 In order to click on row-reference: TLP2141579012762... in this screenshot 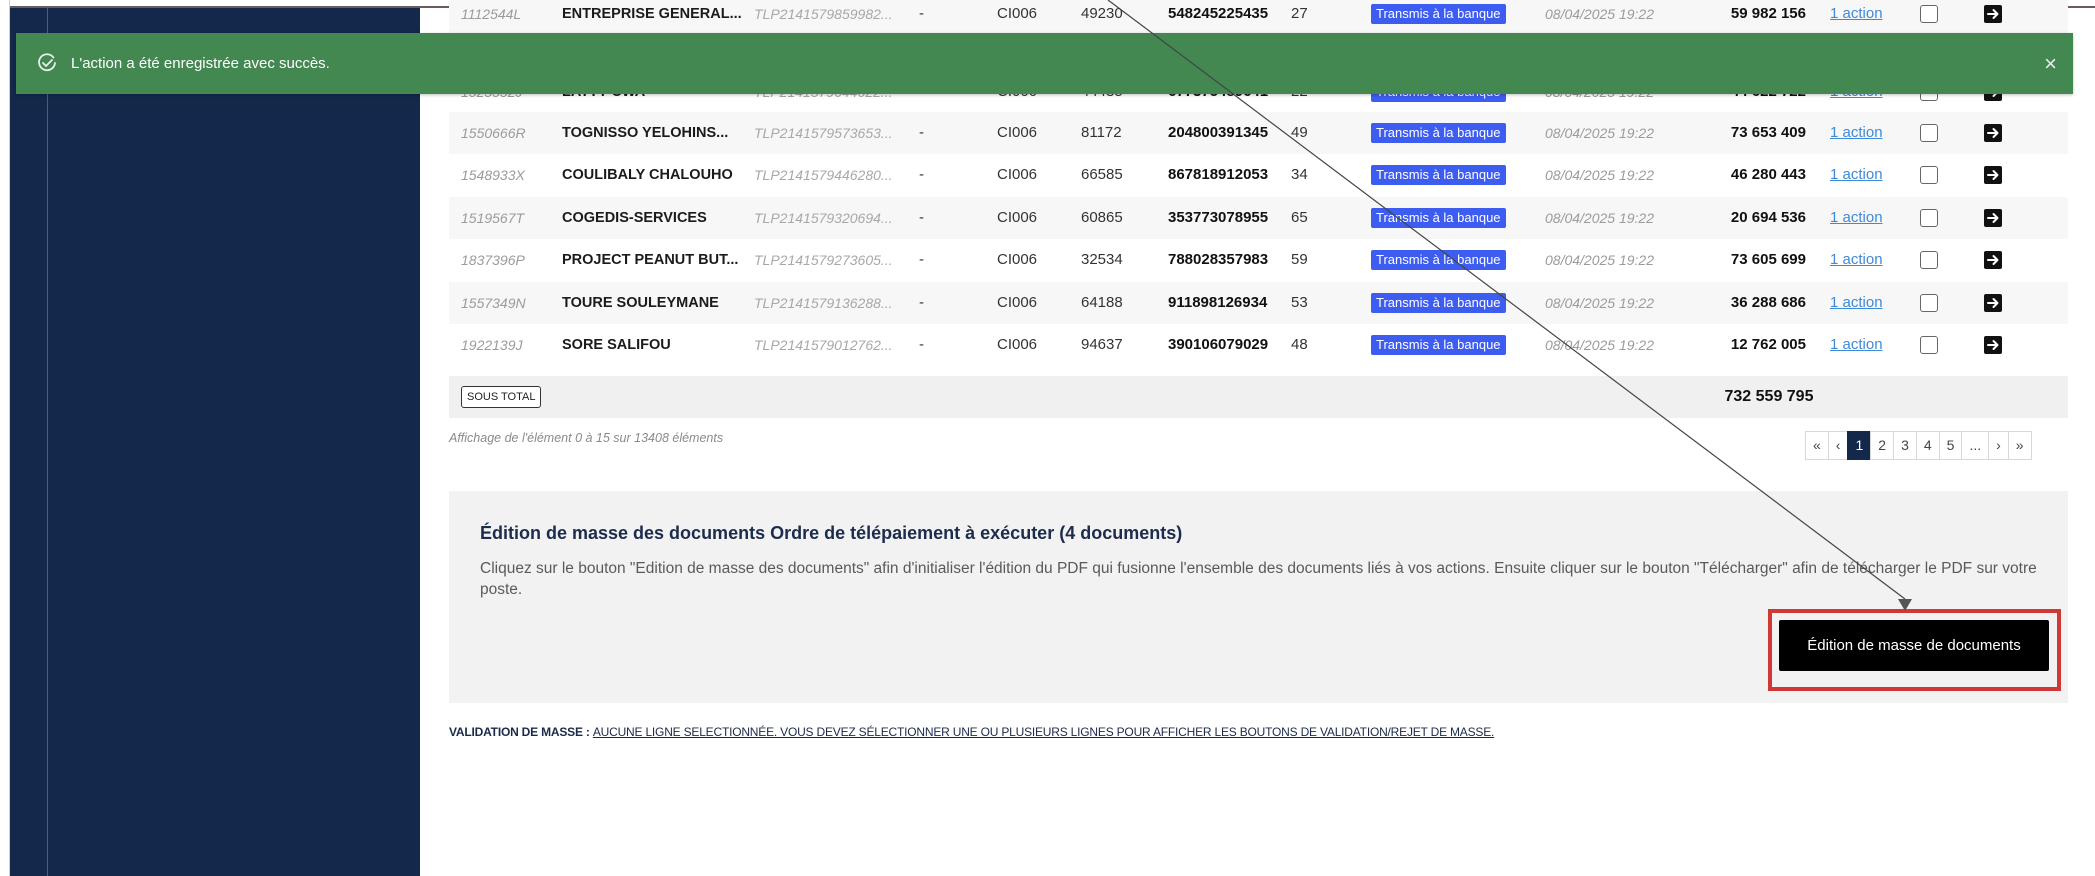, I will do `click(823, 345)`.